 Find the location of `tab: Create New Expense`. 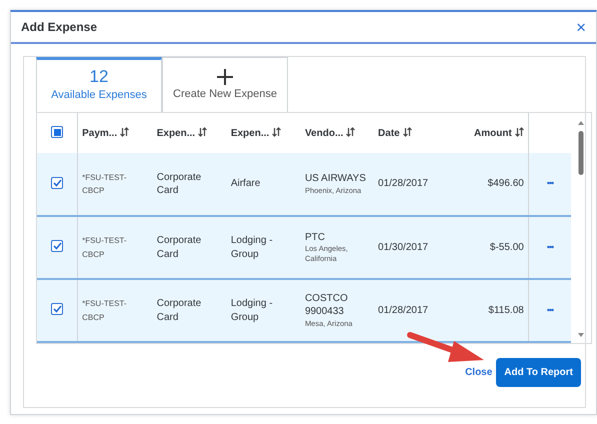

tab: Create New Expense is located at coordinates (225, 84).